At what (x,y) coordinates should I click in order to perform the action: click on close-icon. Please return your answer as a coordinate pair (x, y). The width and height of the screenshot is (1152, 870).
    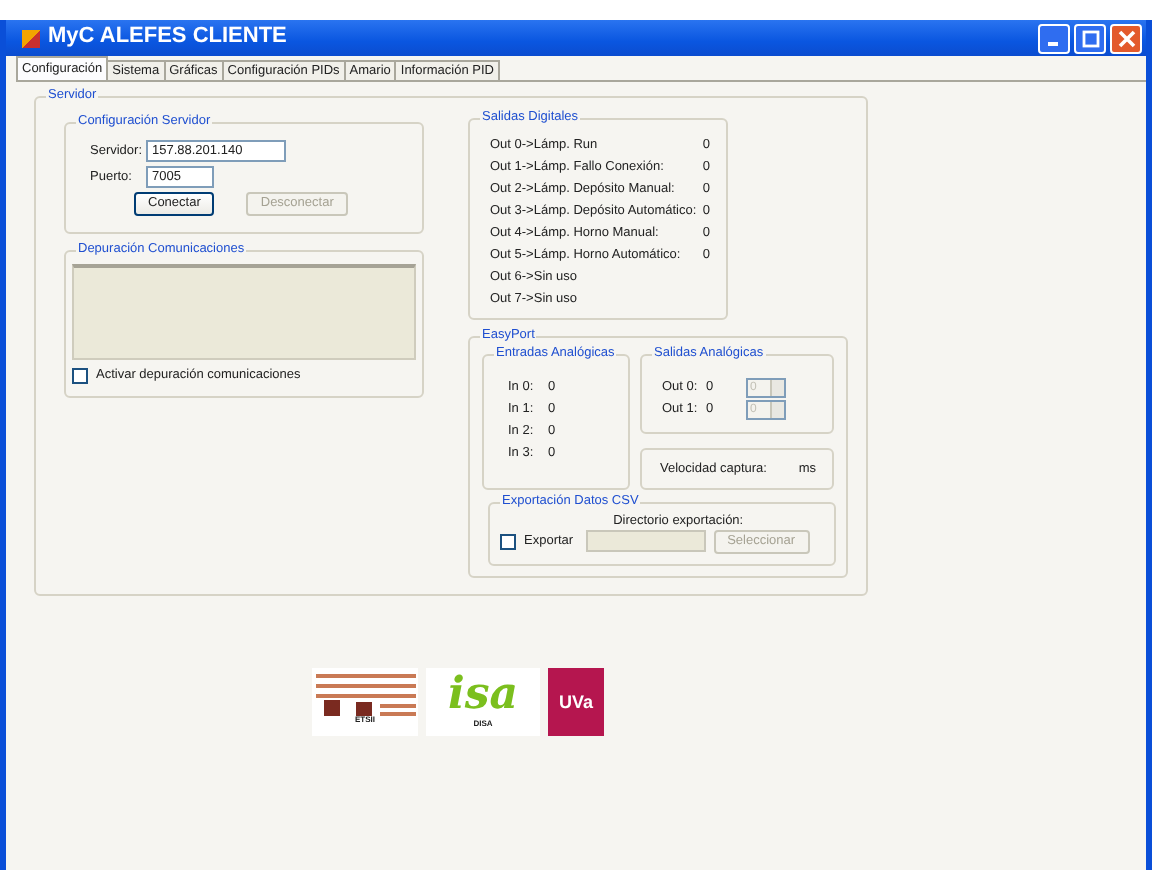
    Looking at the image, I should click on (1126, 38).